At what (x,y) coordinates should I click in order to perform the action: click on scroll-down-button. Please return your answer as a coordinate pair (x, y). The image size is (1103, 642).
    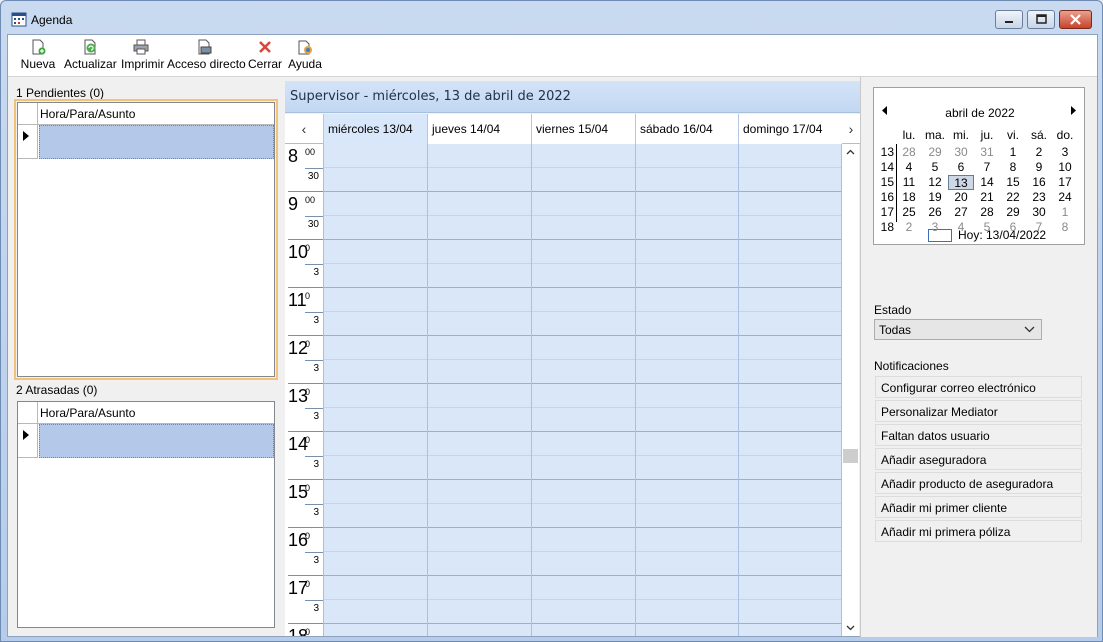
    Looking at the image, I should click on (850, 627).